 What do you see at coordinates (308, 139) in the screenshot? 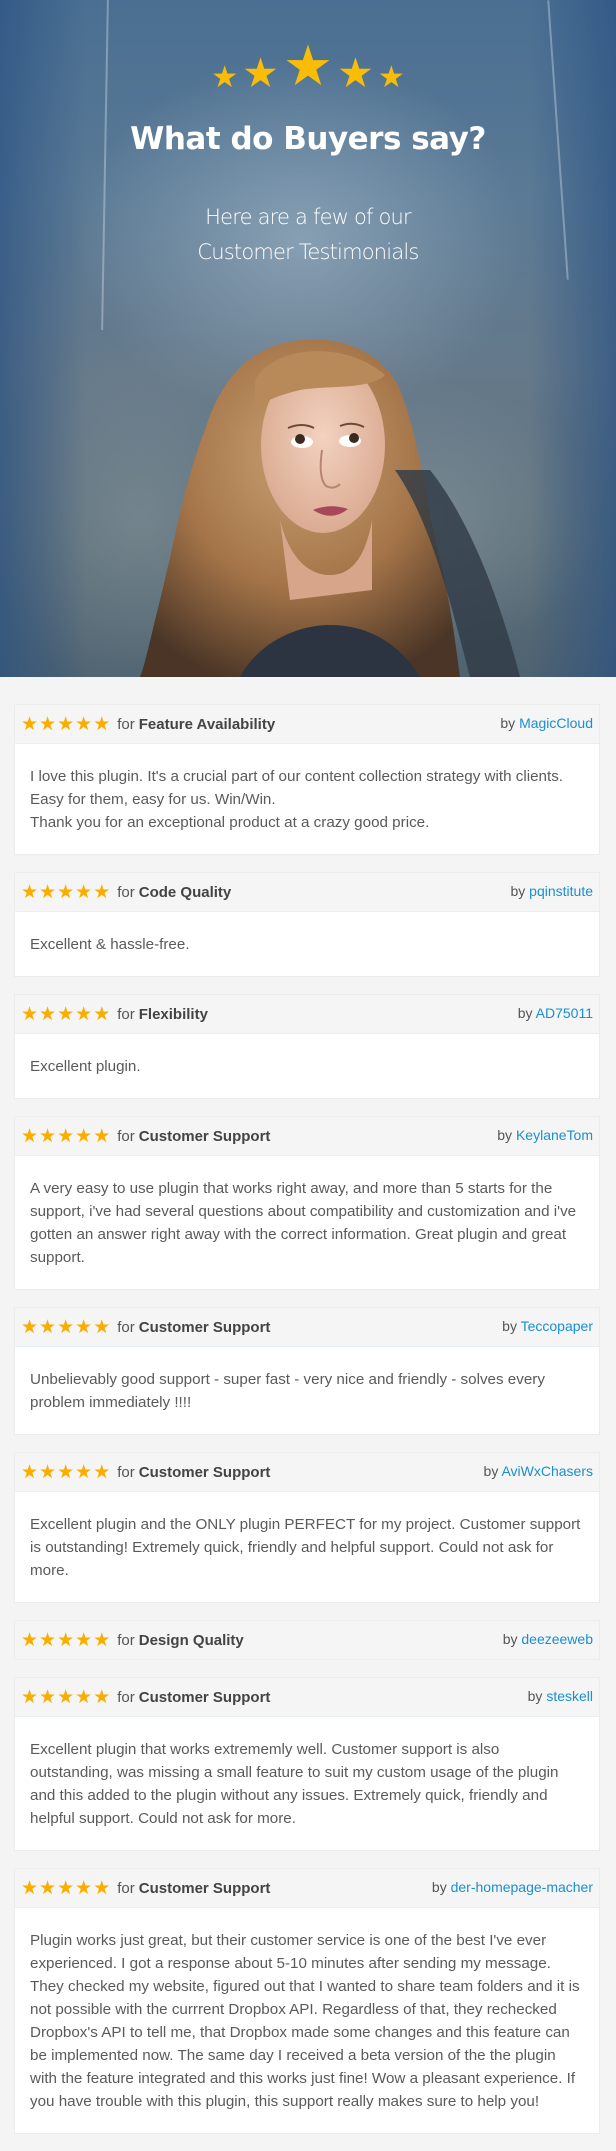
I see `hero-title: What do Buyers say?` at bounding box center [308, 139].